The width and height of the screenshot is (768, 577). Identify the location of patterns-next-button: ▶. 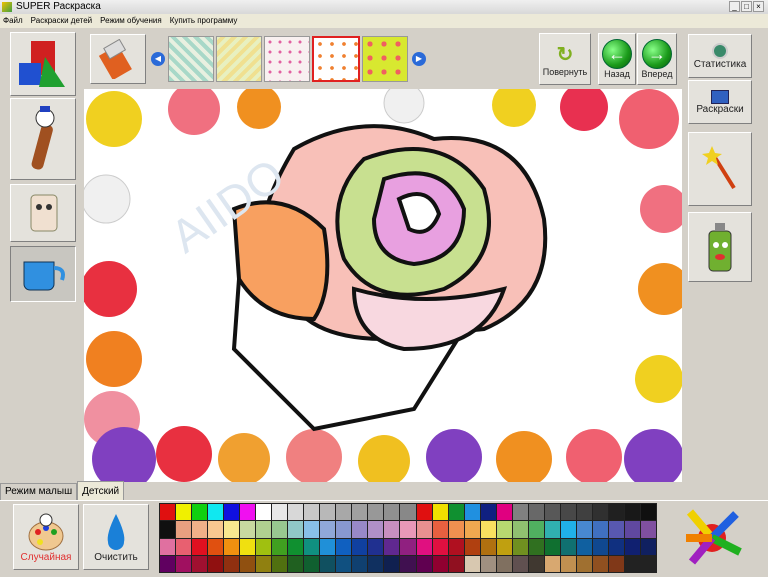
(419, 59).